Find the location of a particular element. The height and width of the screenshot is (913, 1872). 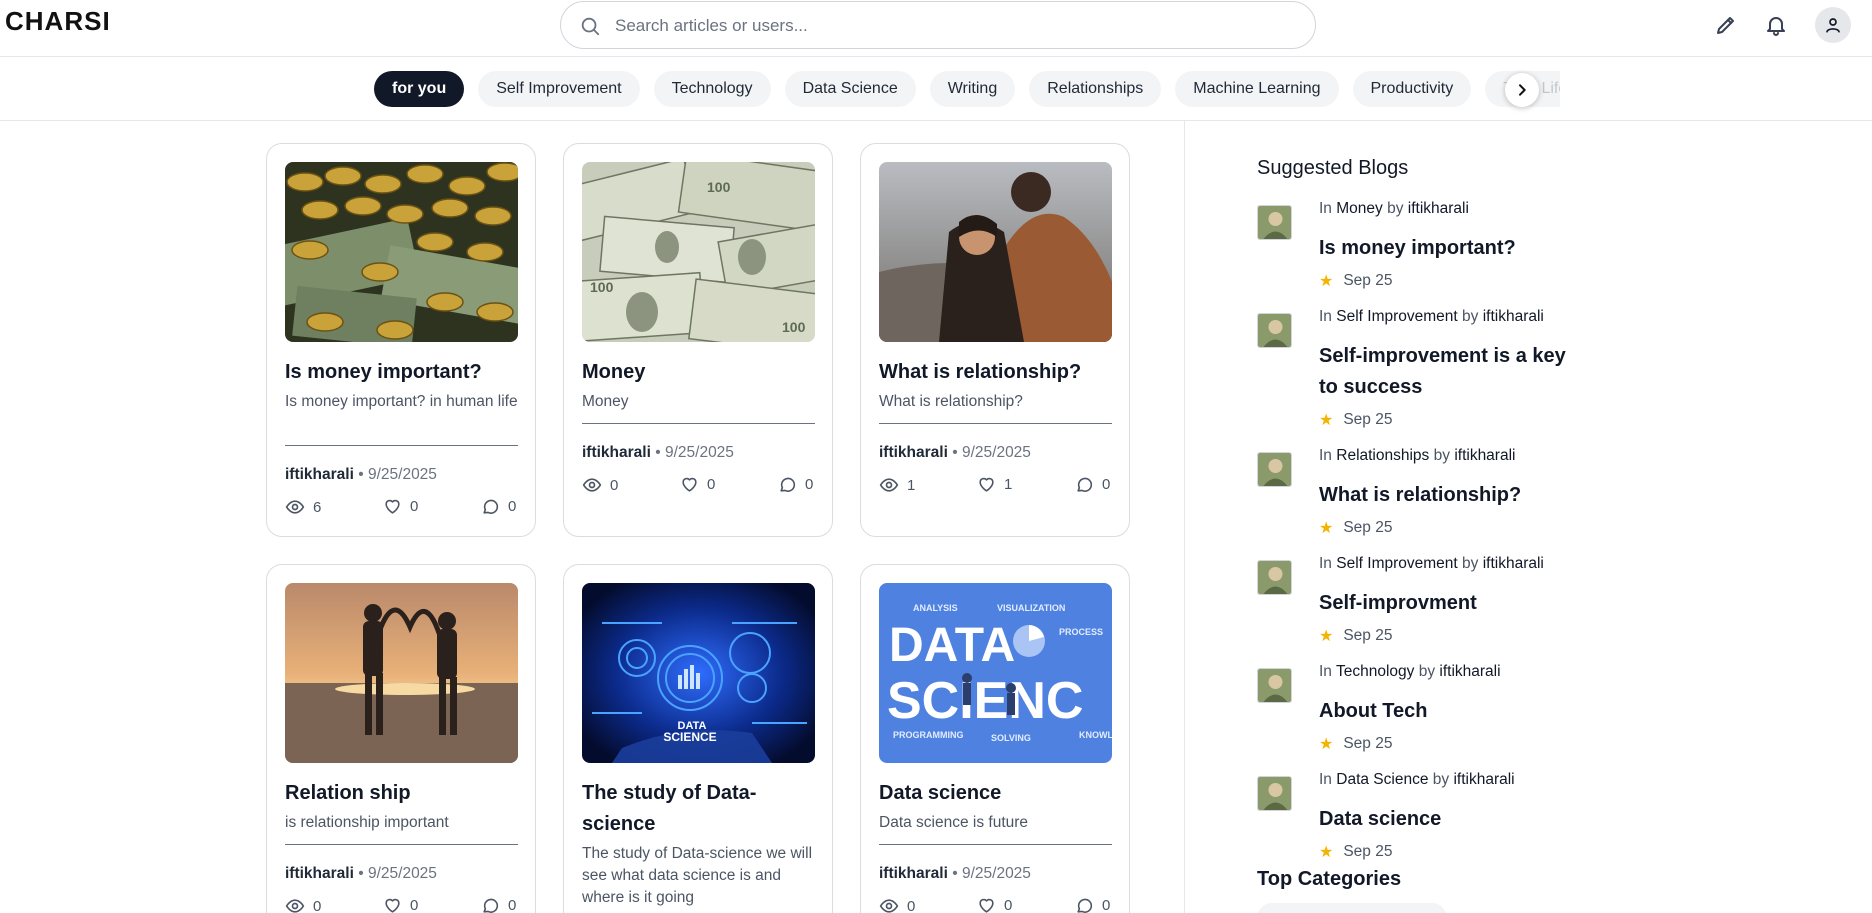

search-bar is located at coordinates (938, 25).